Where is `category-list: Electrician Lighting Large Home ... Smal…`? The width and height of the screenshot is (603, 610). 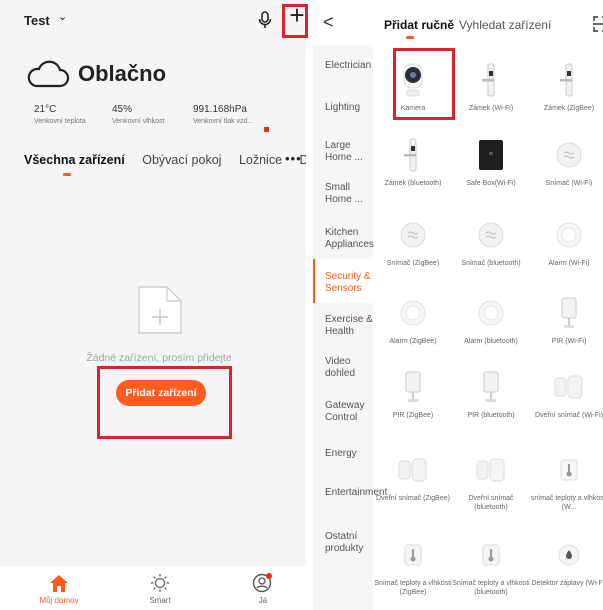
category-list: Electrician Lighting Large Home ... Smal… is located at coordinates (350, 327).